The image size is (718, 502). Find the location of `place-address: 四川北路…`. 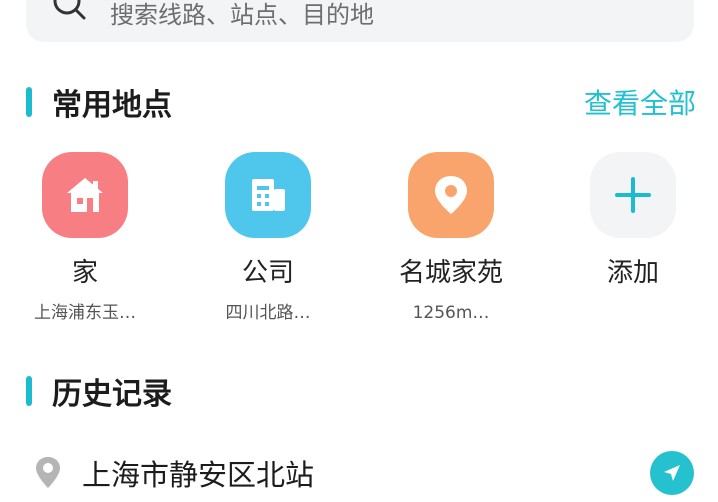

place-address: 四川北路… is located at coordinates (268, 313).